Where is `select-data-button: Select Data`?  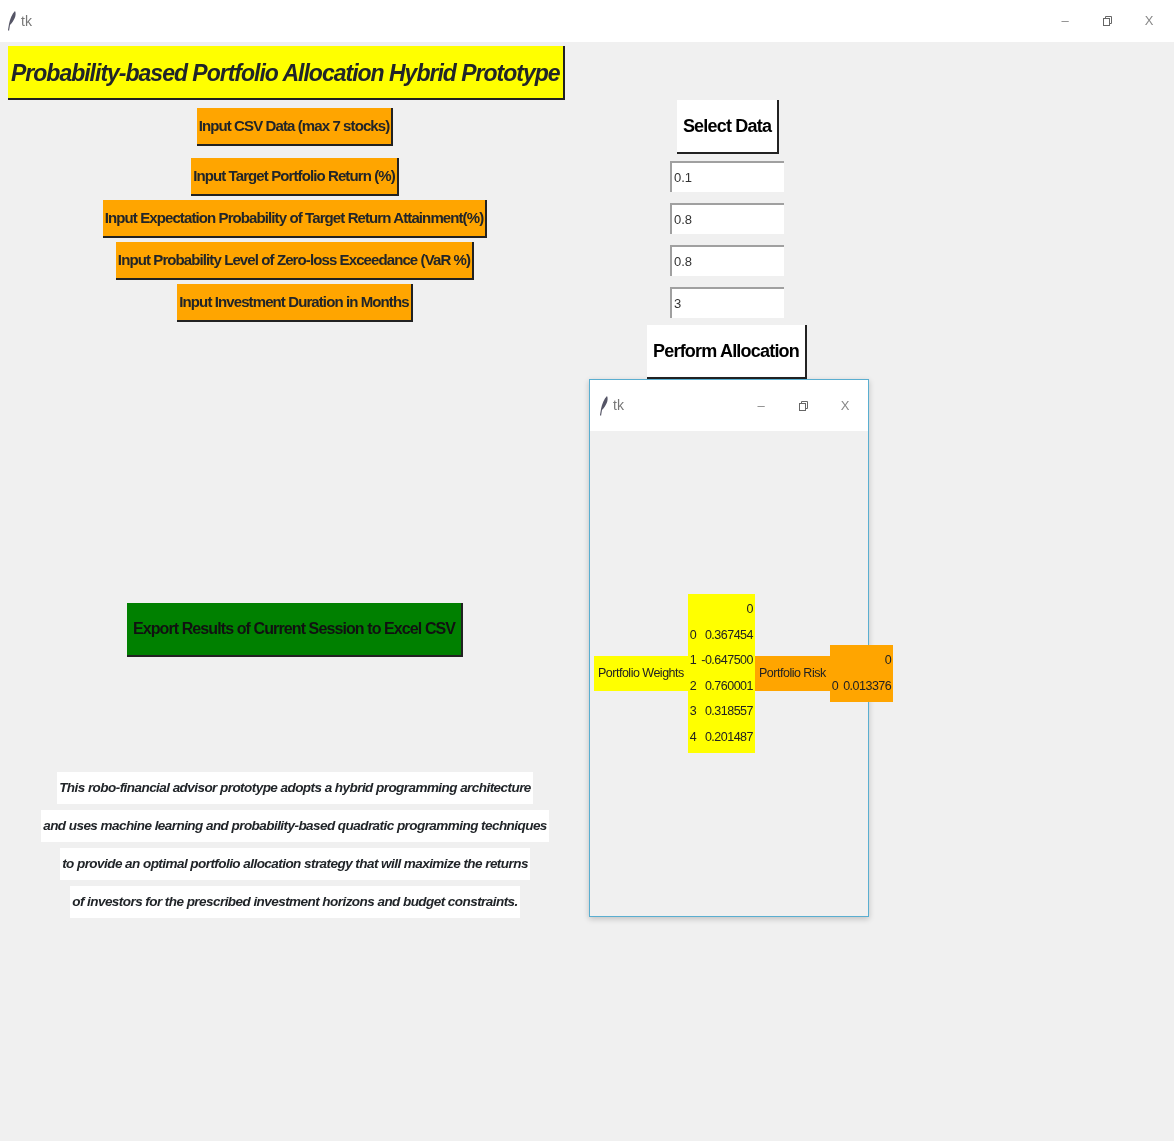
select-data-button: Select Data is located at coordinates (728, 127).